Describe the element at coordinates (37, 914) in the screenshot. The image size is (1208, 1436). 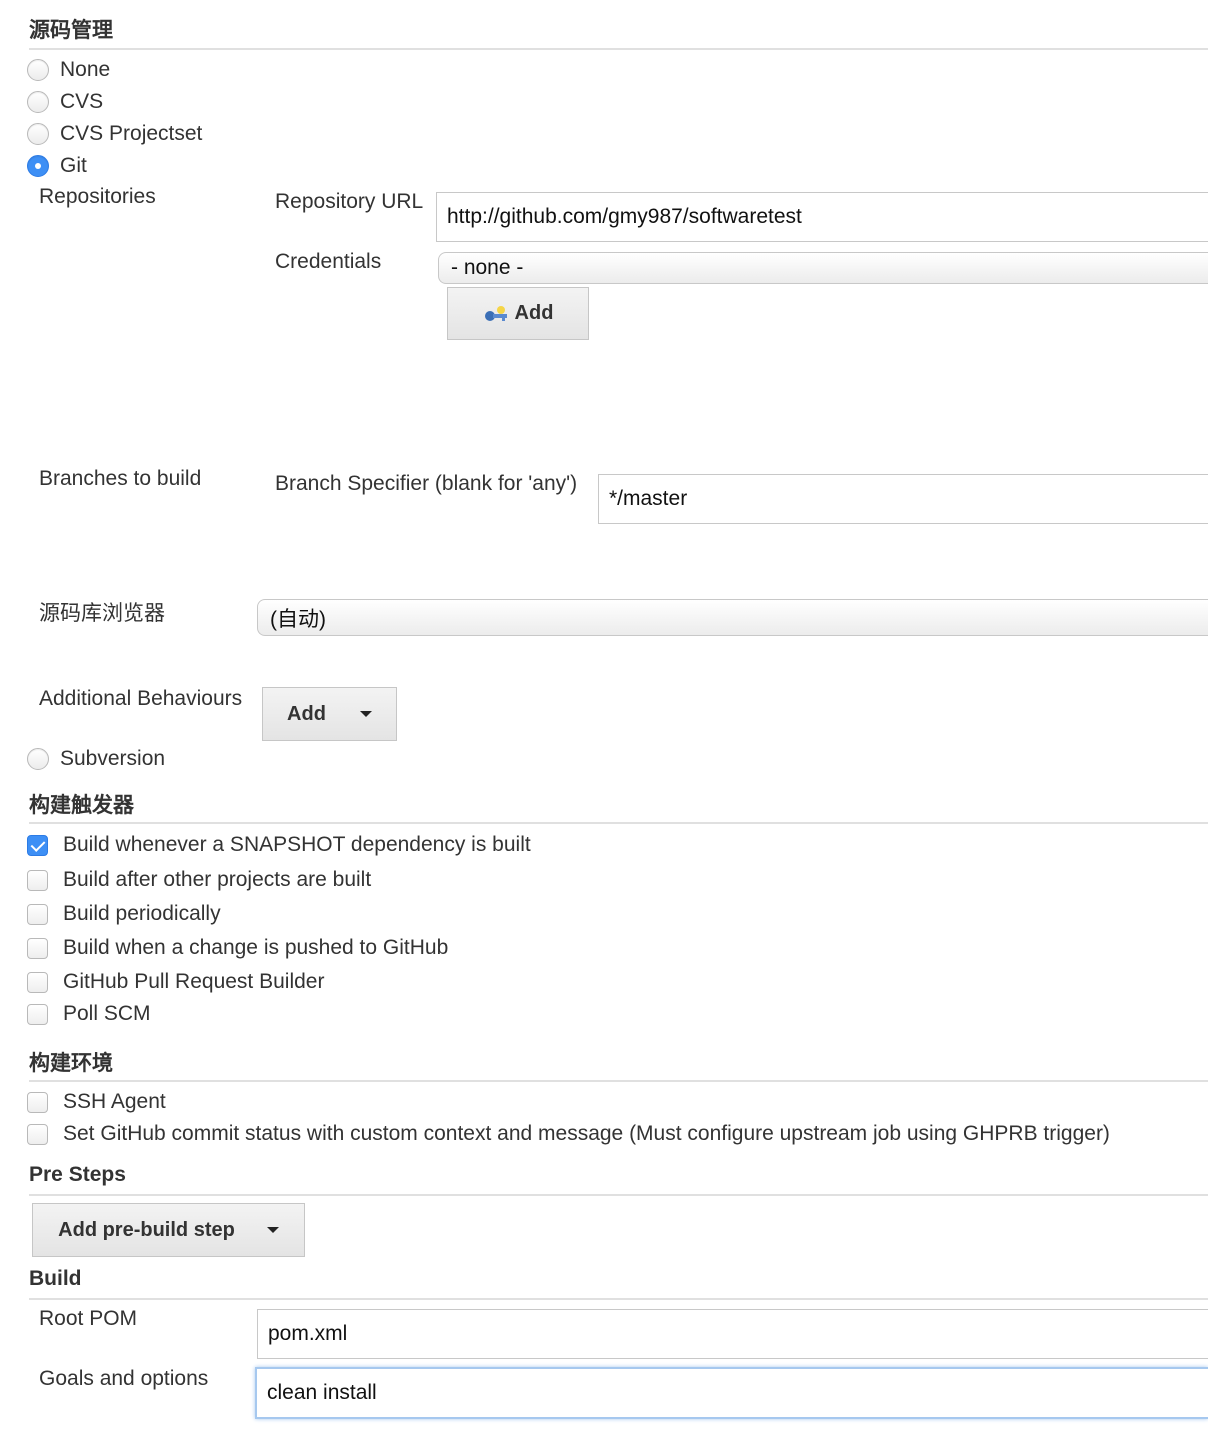
I see `checkbox-periodically` at that location.